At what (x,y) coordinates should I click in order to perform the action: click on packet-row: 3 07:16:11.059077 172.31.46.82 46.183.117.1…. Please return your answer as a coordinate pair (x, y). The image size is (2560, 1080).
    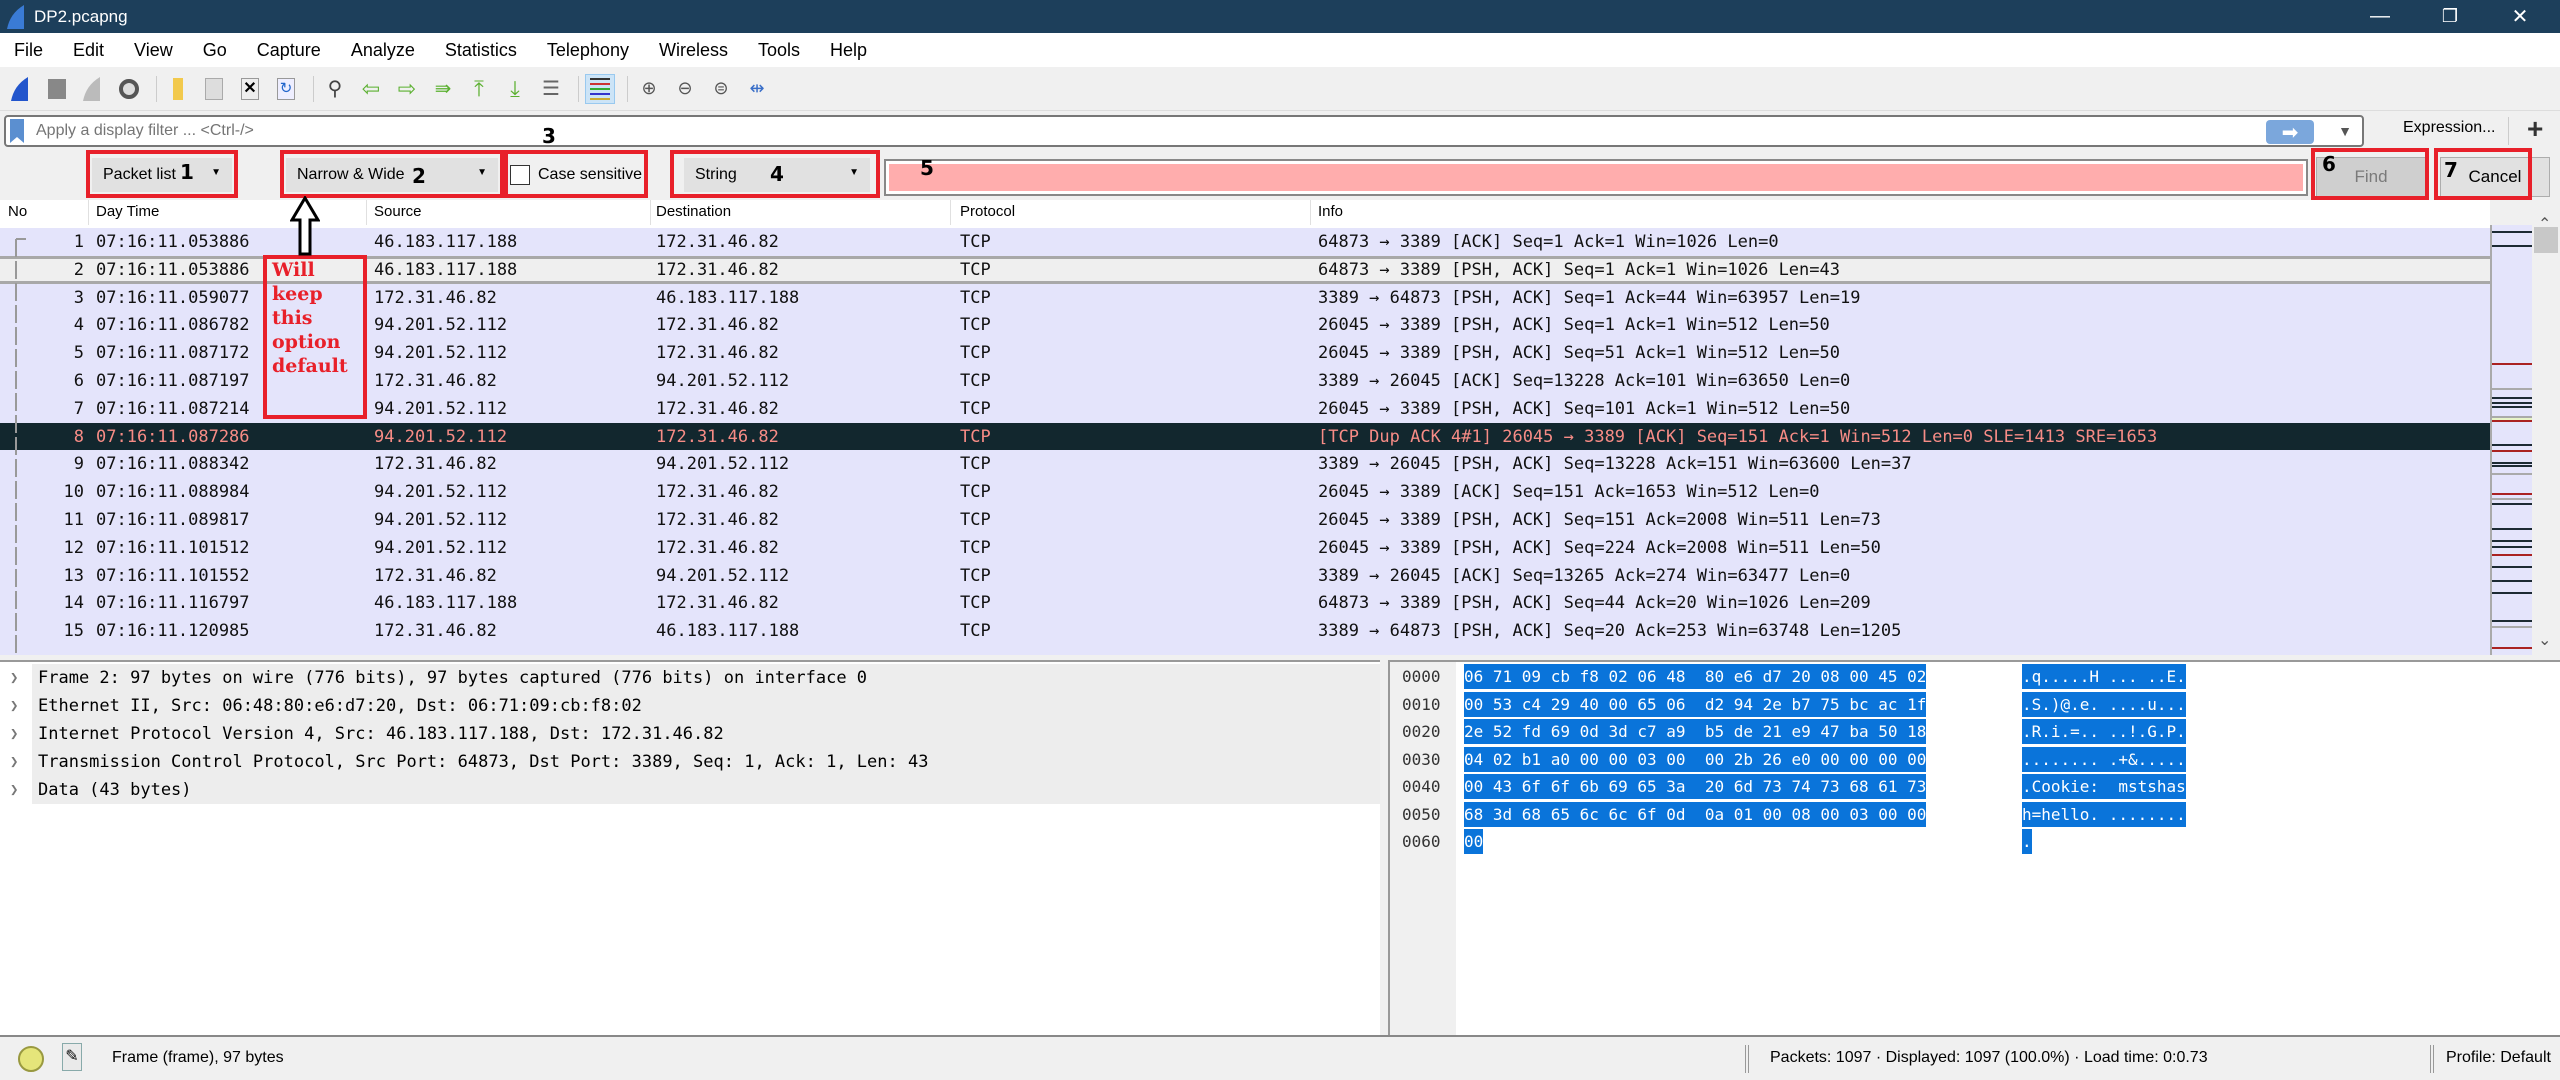
    Looking at the image, I should click on (1245, 297).